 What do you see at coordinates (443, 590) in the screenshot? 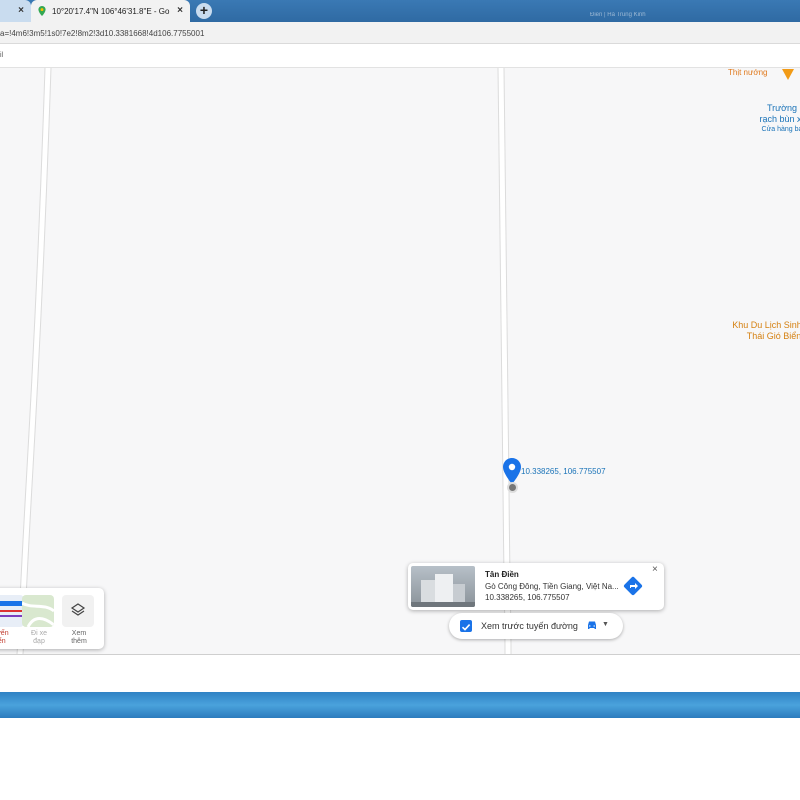
I see `building-image-icon` at bounding box center [443, 590].